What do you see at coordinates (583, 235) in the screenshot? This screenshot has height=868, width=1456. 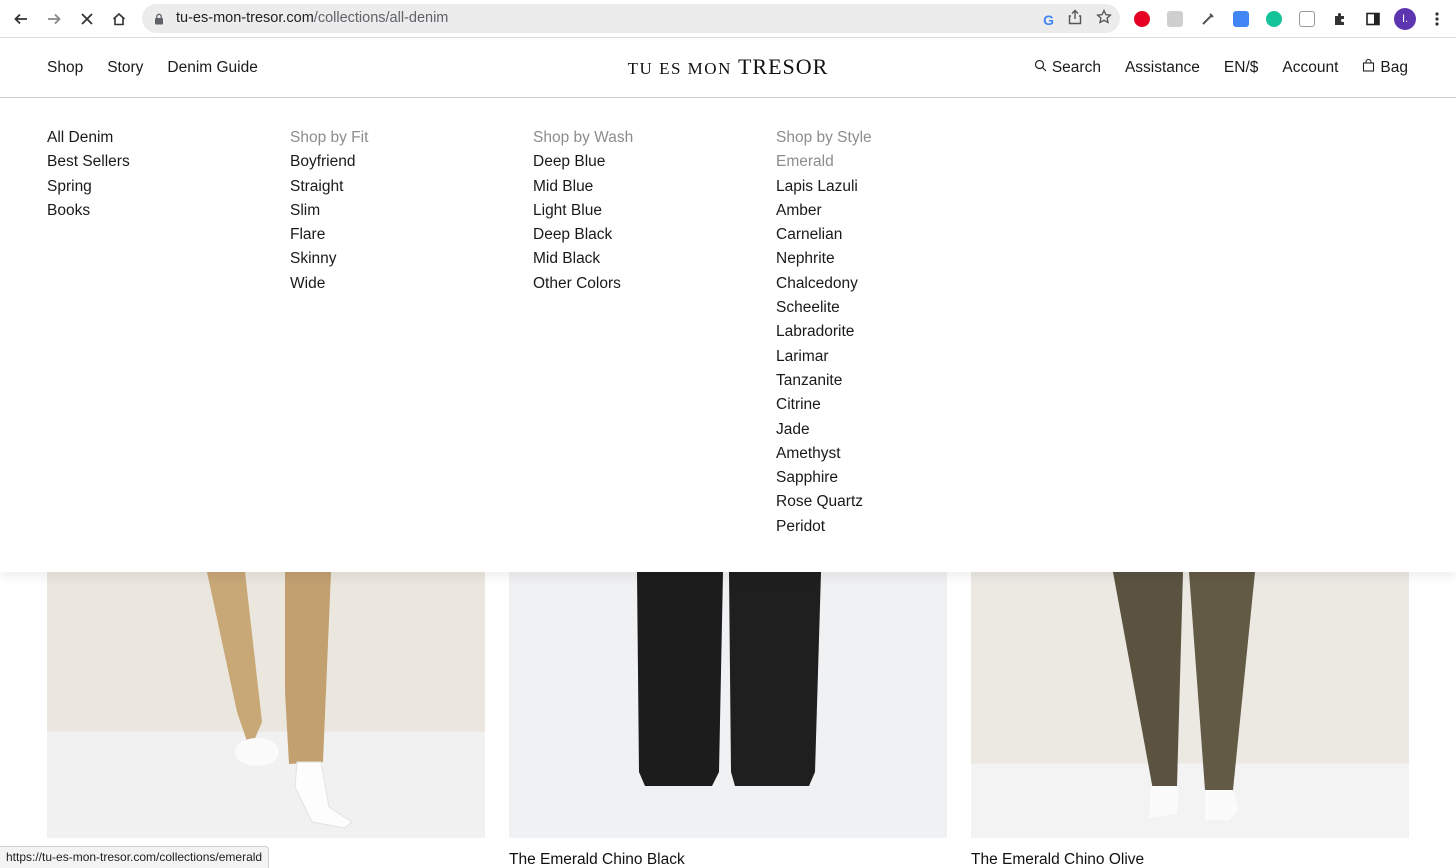 I see `menu-item-wash: Deep Black` at bounding box center [583, 235].